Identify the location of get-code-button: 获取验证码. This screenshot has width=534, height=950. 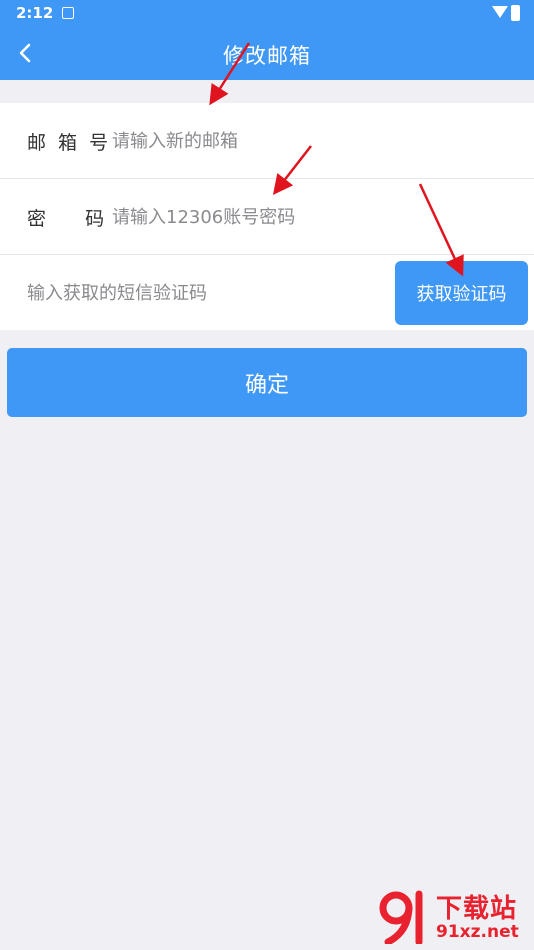
(461, 293).